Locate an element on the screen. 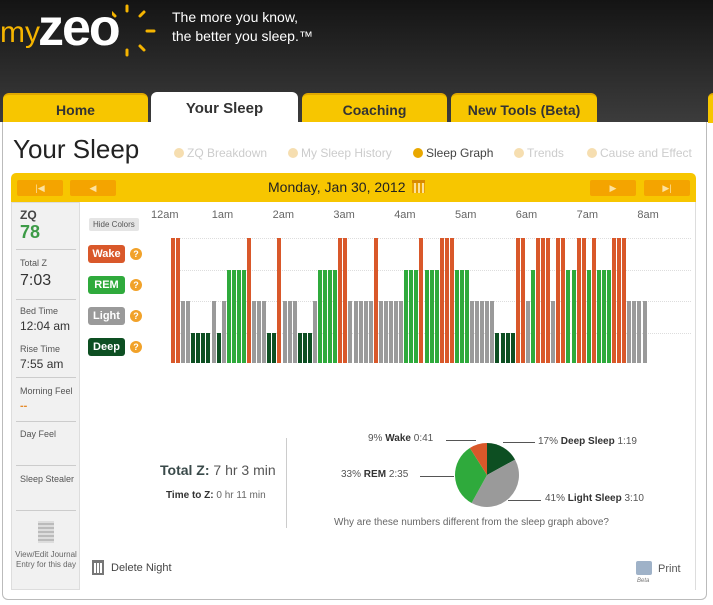 Image resolution: width=713 pixels, height=605 pixels. tab-your-sleep: Your Sleep is located at coordinates (224, 107).